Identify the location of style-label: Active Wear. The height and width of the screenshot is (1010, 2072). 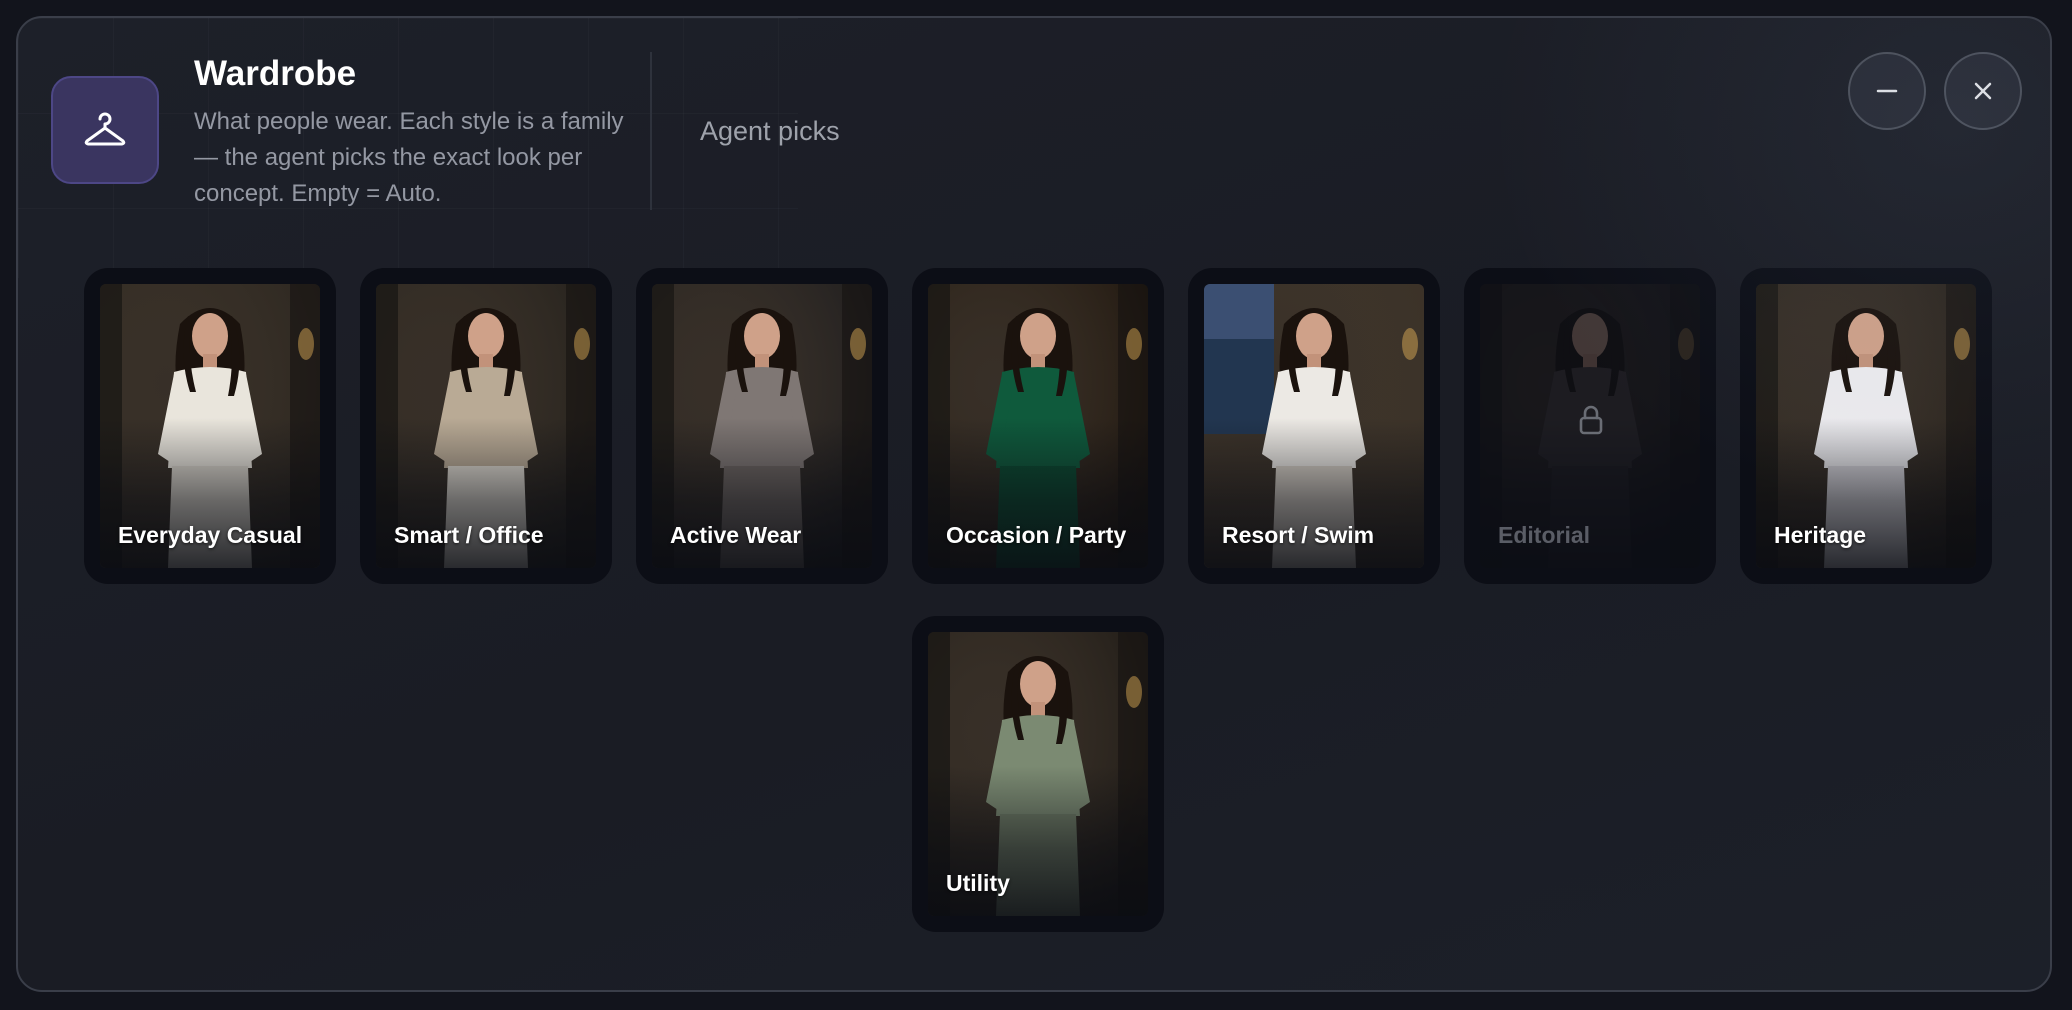
(736, 535).